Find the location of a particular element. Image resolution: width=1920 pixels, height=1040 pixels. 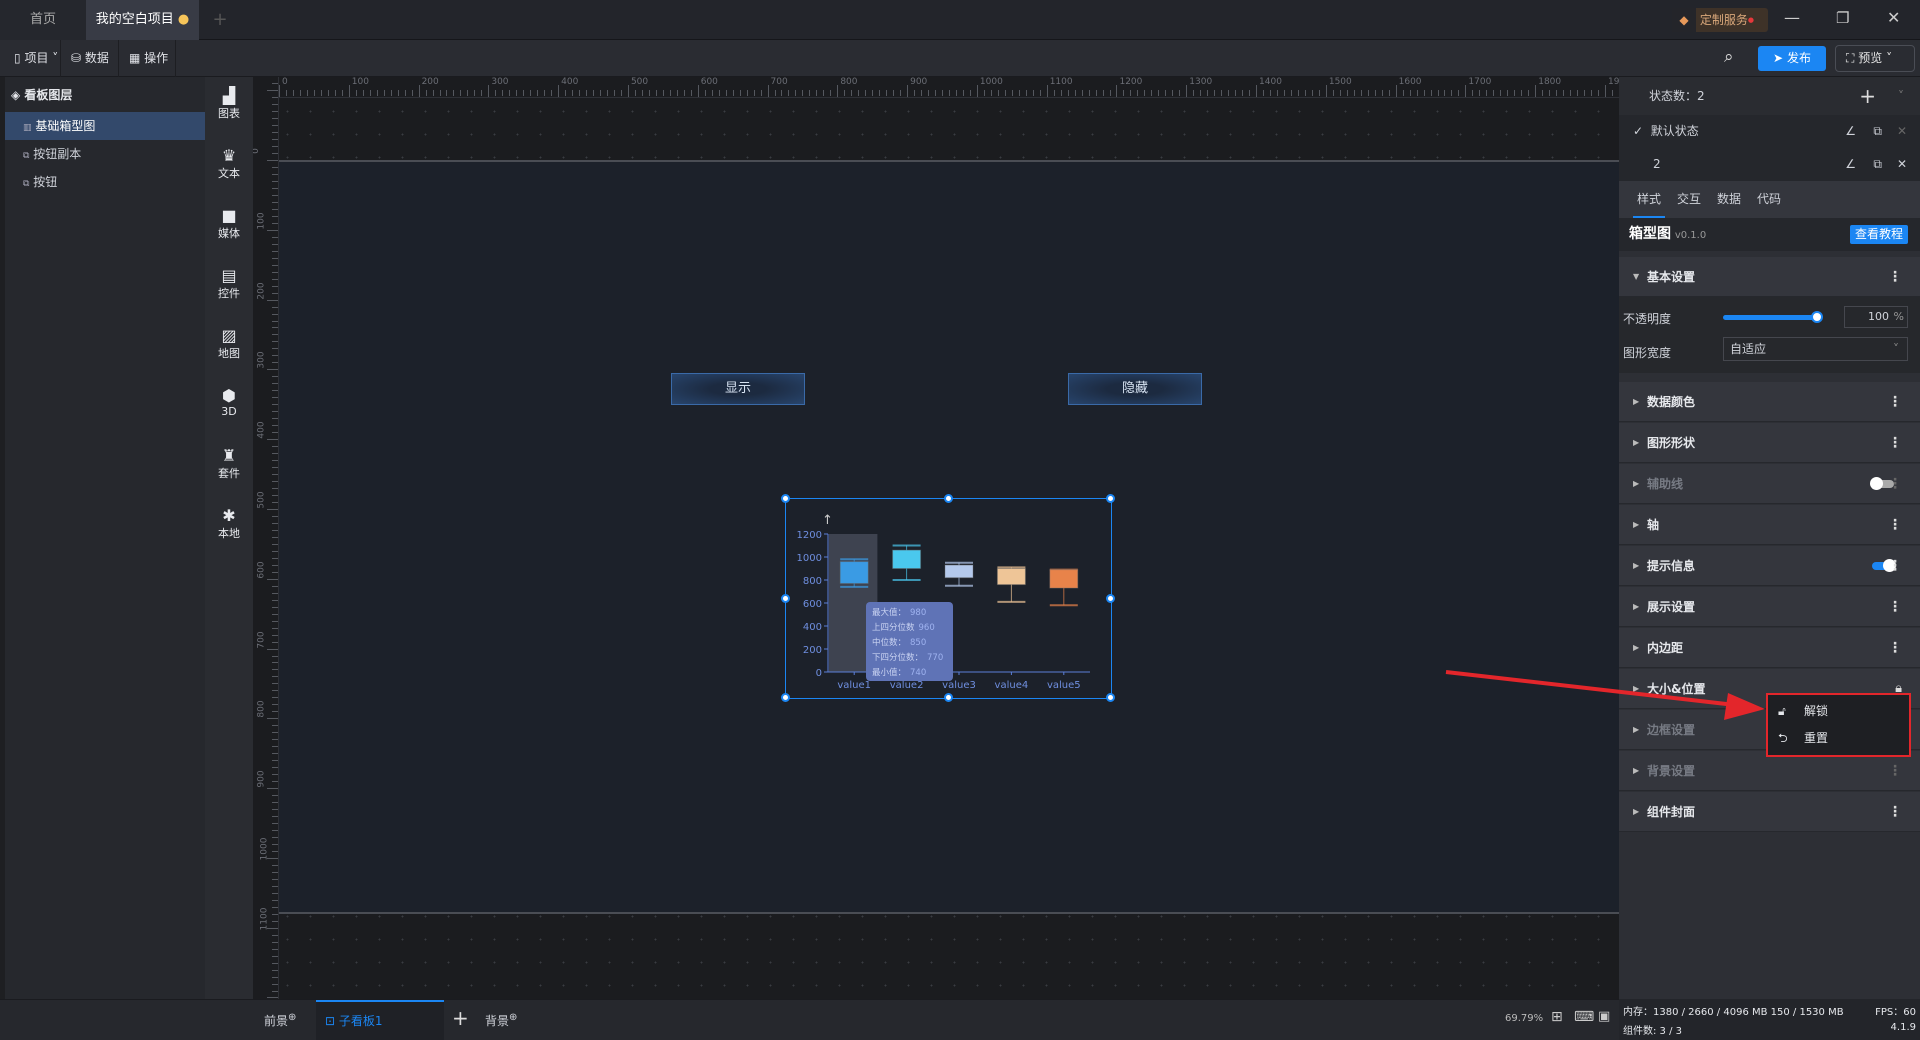

section-label: 展示设置 is located at coordinates (1671, 607).